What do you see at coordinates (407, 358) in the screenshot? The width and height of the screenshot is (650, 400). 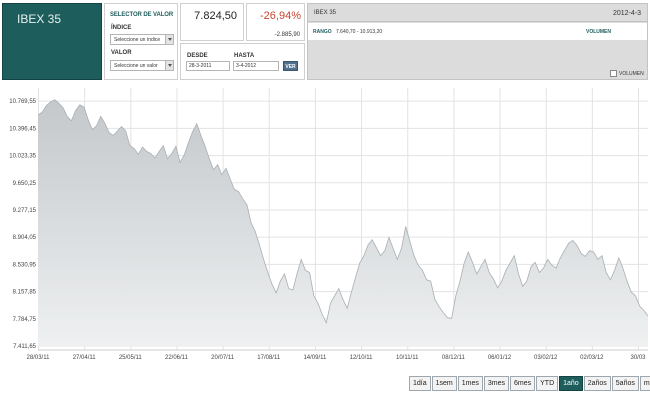 I see `x-tick-label: 10/11/11` at bounding box center [407, 358].